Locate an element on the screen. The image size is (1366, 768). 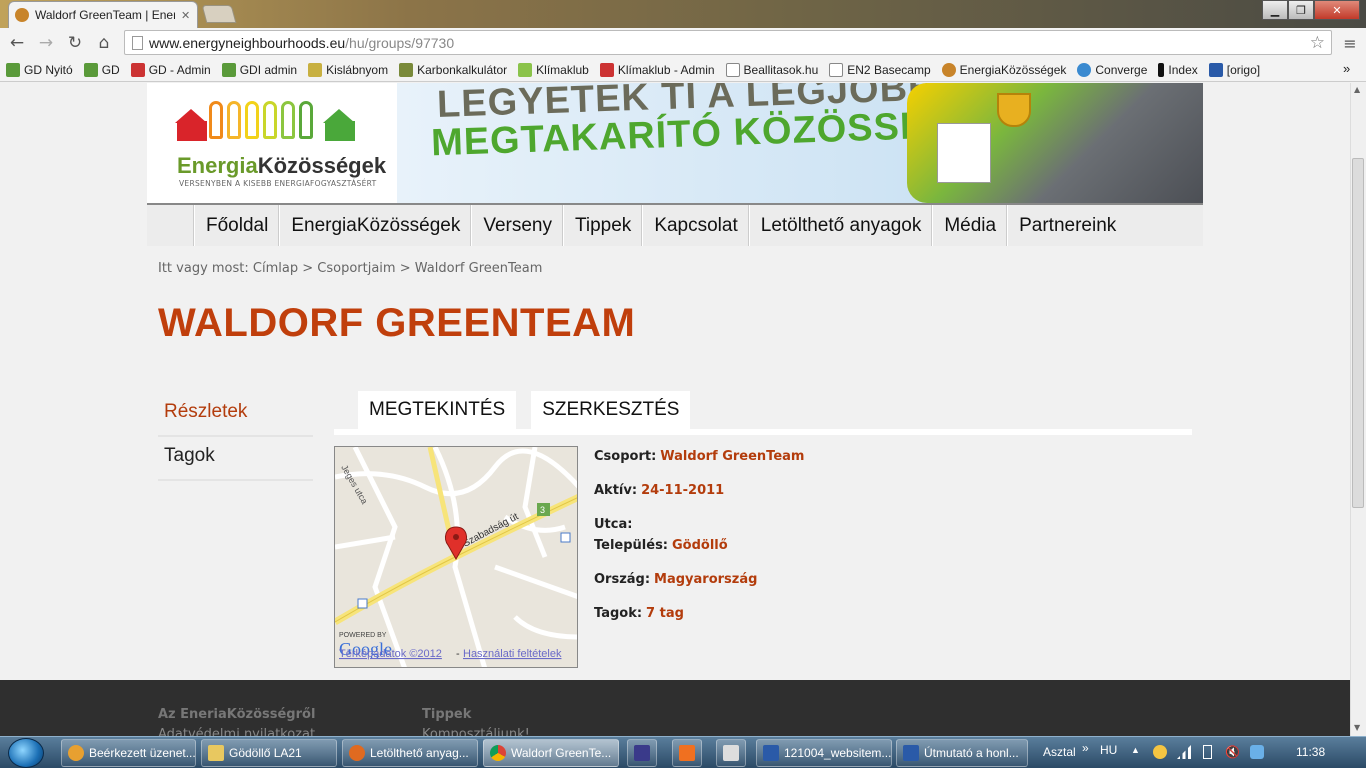
footer-heading-tips: Tippek is located at coordinates (447, 714).